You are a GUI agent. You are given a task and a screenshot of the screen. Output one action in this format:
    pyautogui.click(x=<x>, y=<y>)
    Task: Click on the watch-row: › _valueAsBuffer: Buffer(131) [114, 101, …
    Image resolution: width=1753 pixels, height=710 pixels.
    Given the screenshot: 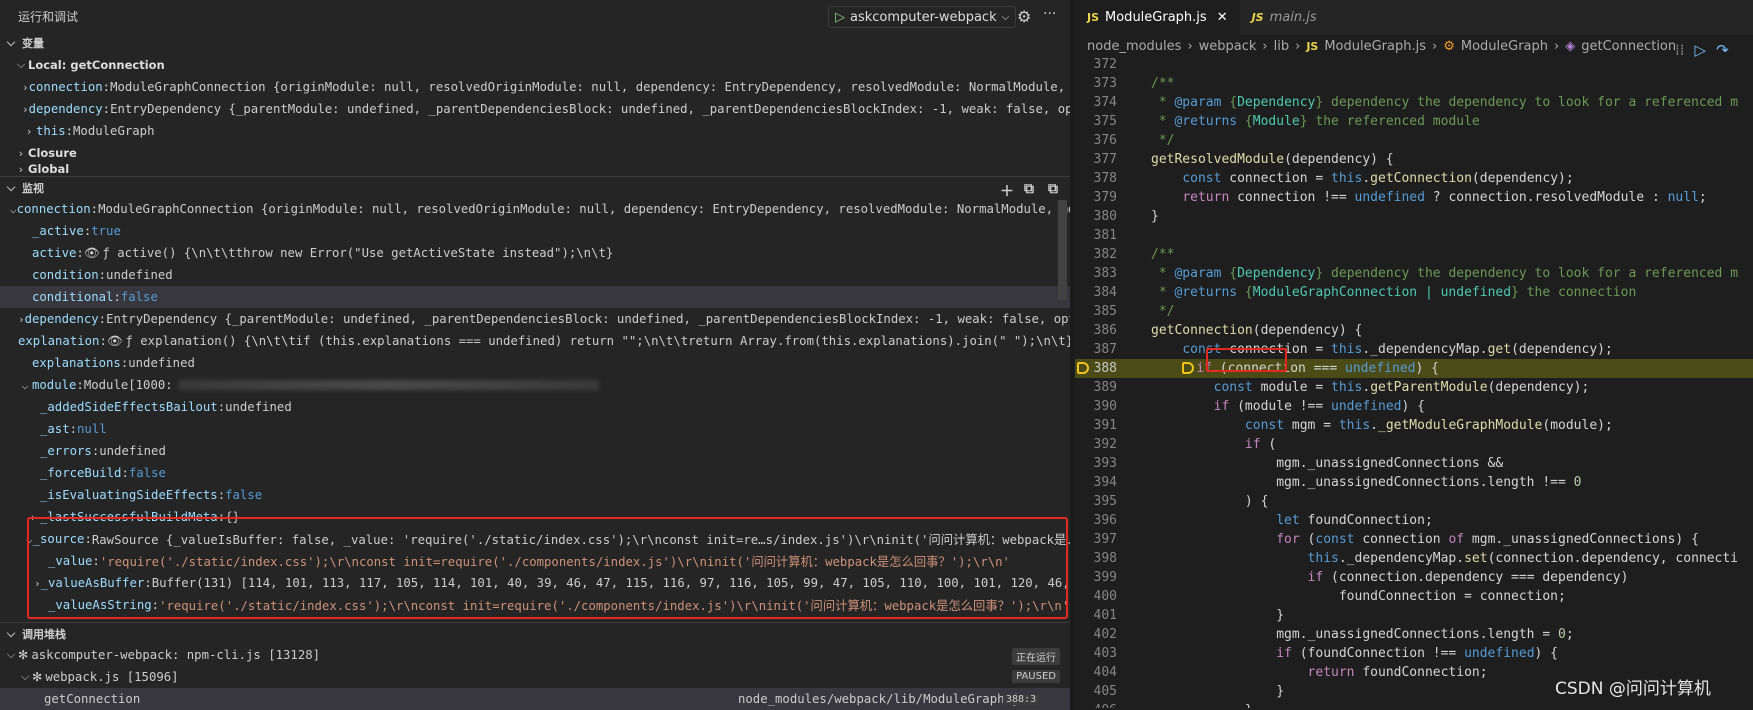 What is the action you would take?
    pyautogui.click(x=535, y=583)
    